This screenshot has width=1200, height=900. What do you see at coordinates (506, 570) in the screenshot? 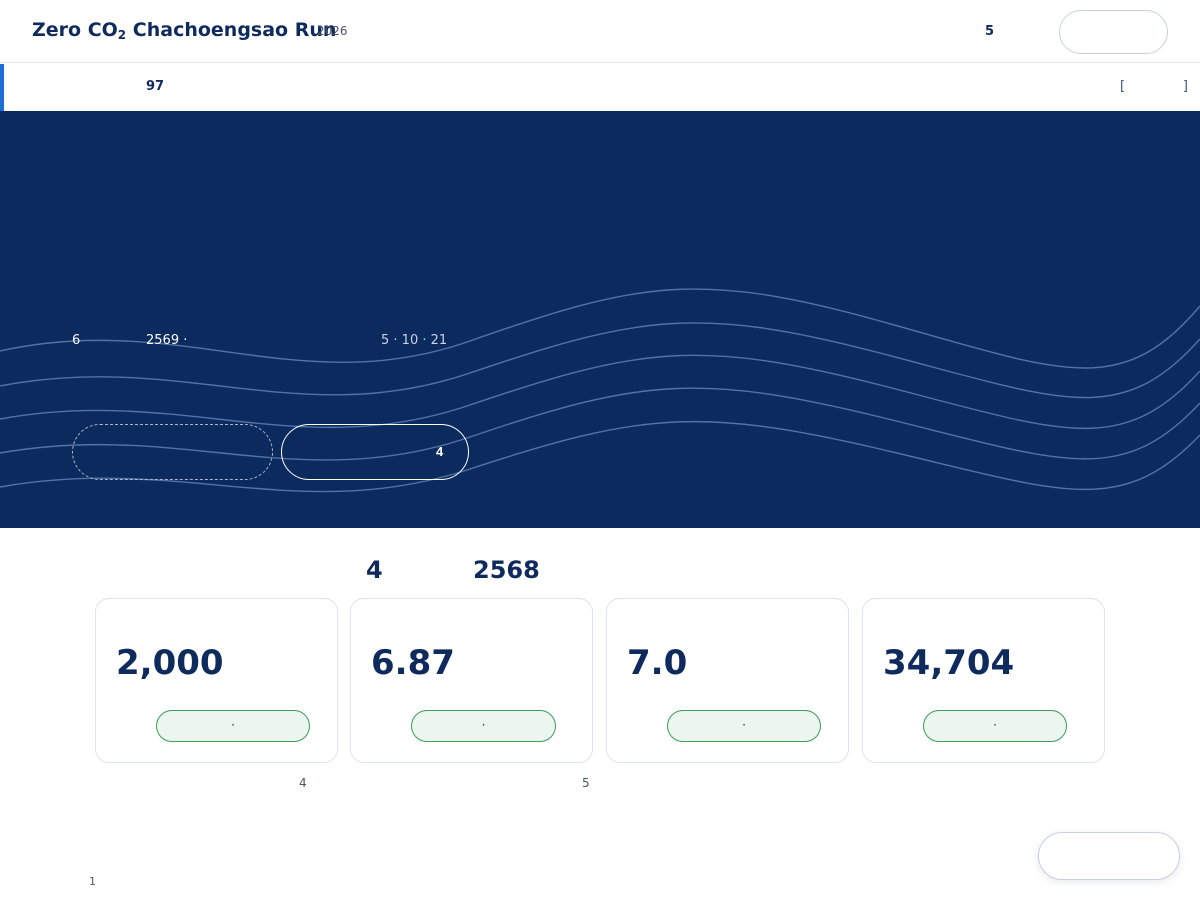
I see `stats-heading-year: 2568` at bounding box center [506, 570].